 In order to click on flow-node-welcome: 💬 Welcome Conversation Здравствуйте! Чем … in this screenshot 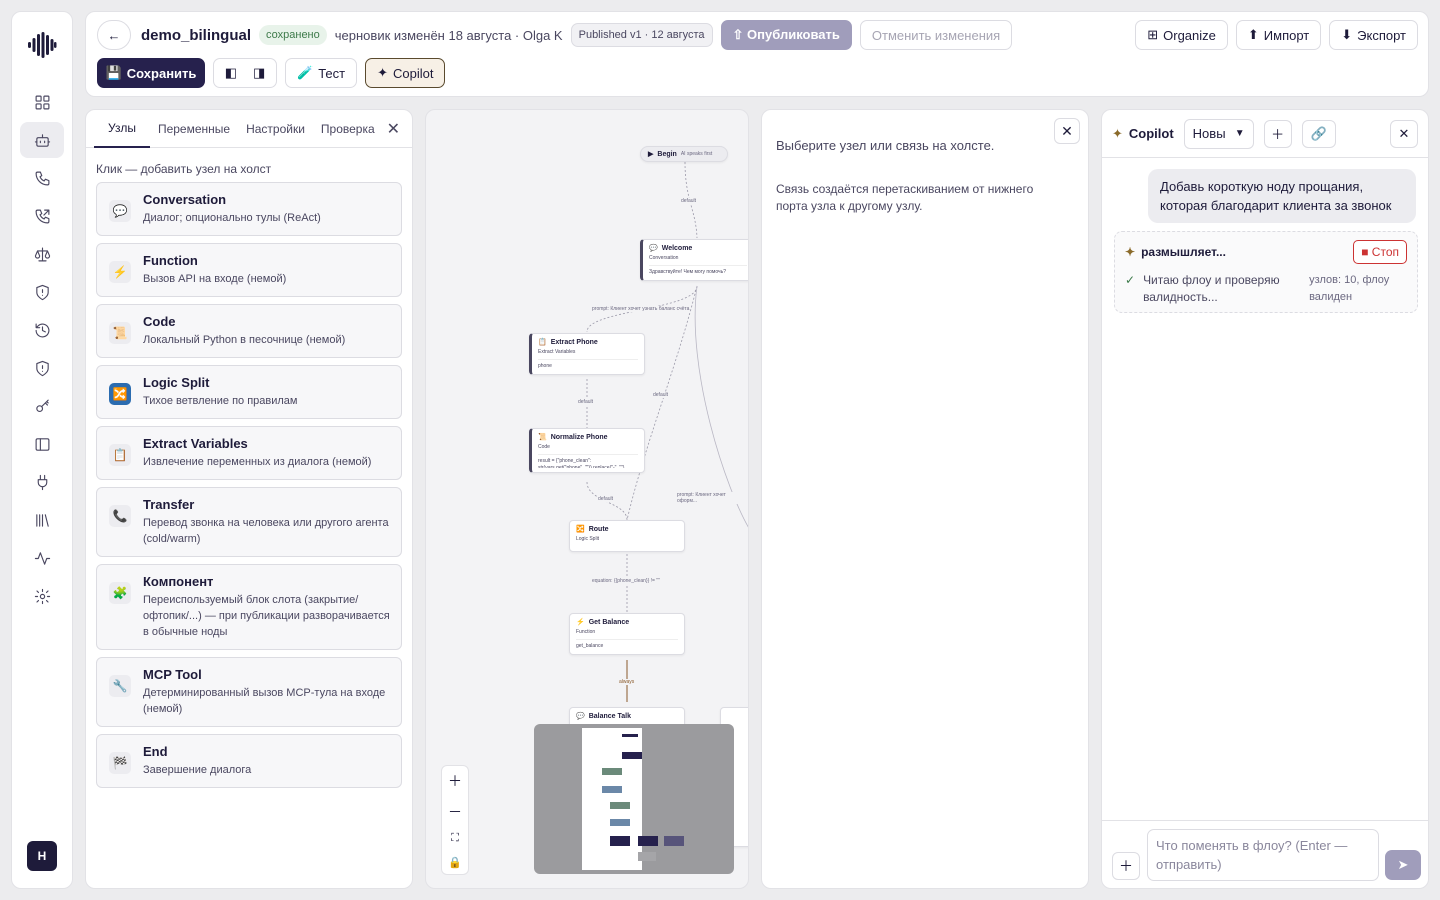, I will do `click(694, 260)`.